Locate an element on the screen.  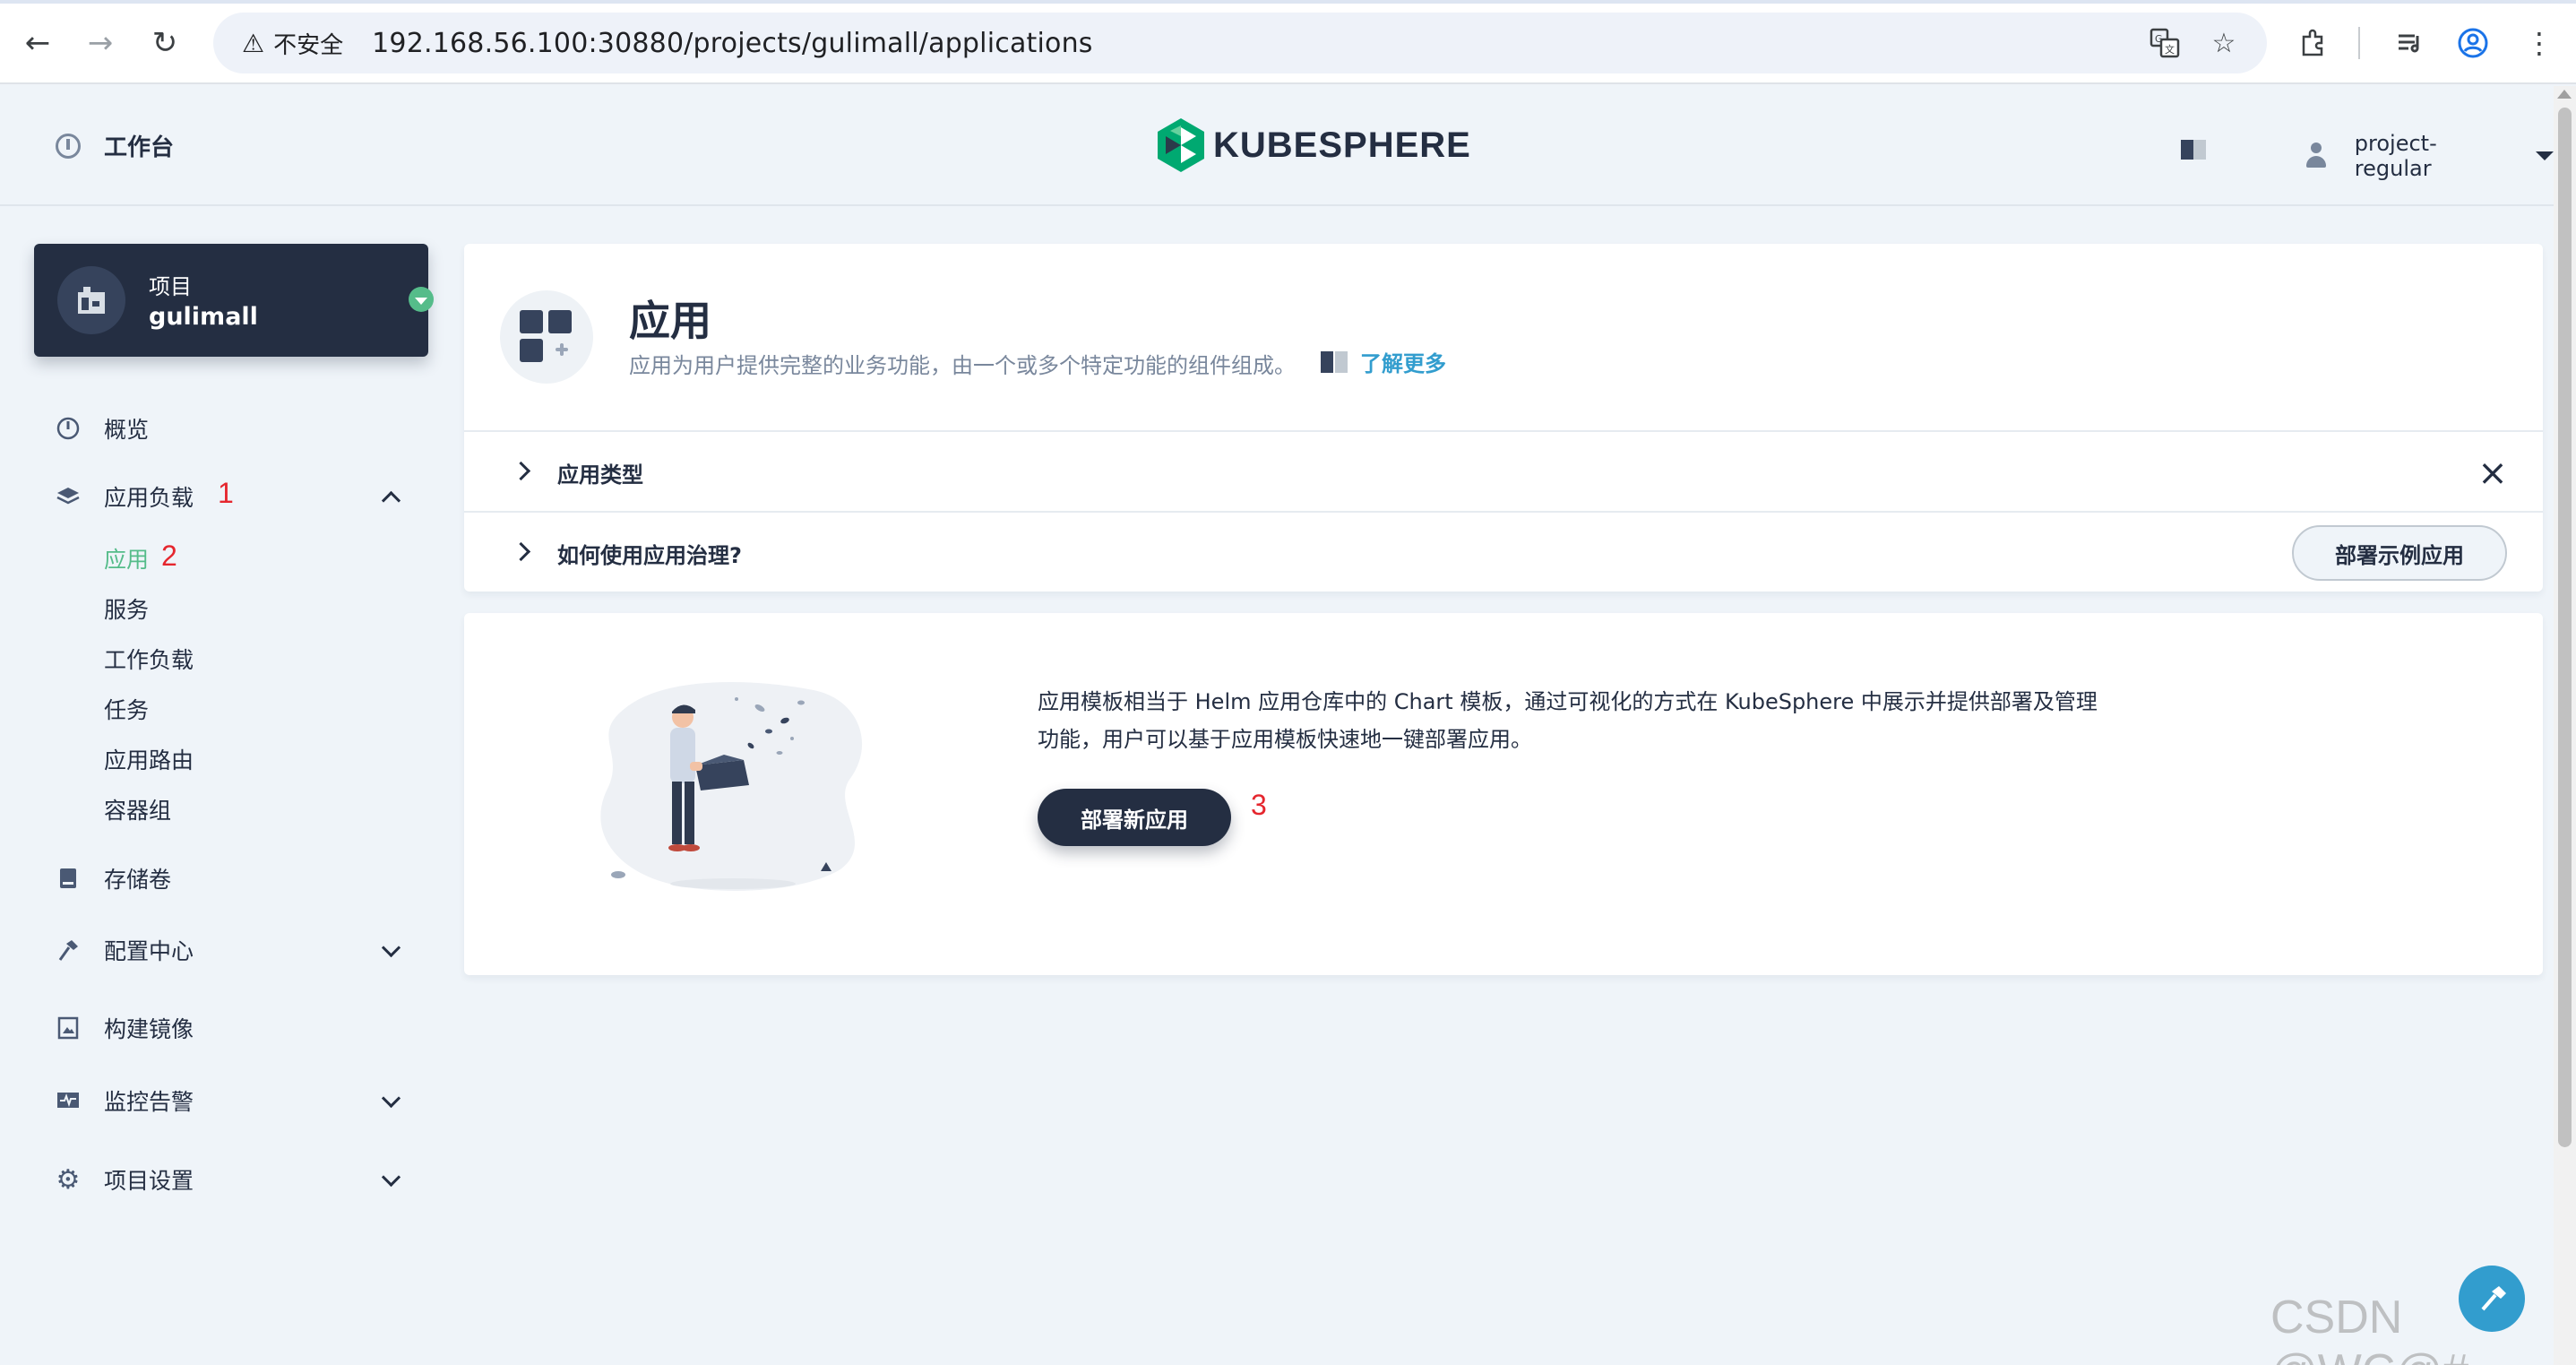
security-indicator: ⚠ 不安全 is located at coordinates (293, 43).